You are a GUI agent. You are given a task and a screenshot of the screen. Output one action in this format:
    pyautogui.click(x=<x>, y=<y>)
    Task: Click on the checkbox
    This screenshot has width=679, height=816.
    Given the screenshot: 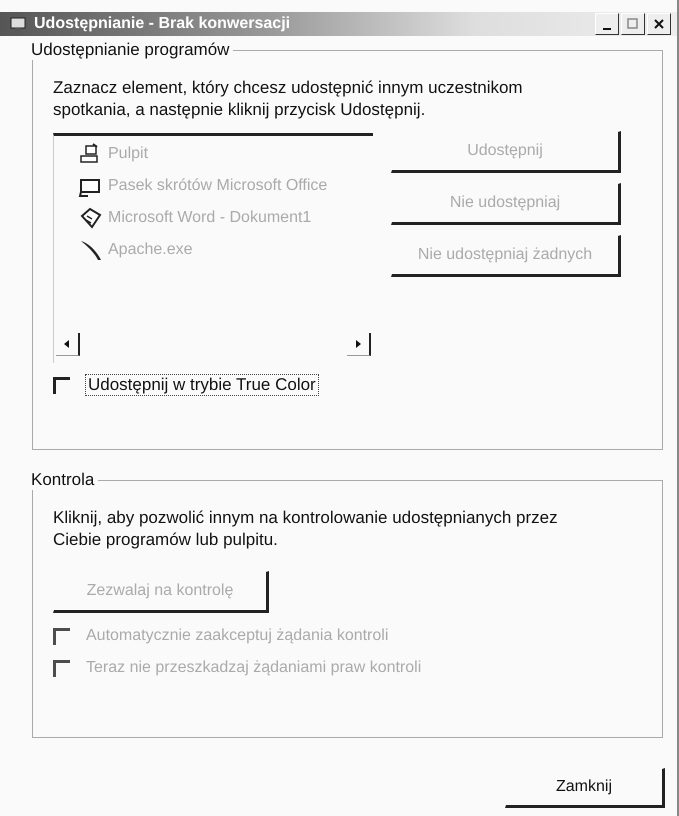 What is the action you would take?
    pyautogui.click(x=61, y=385)
    